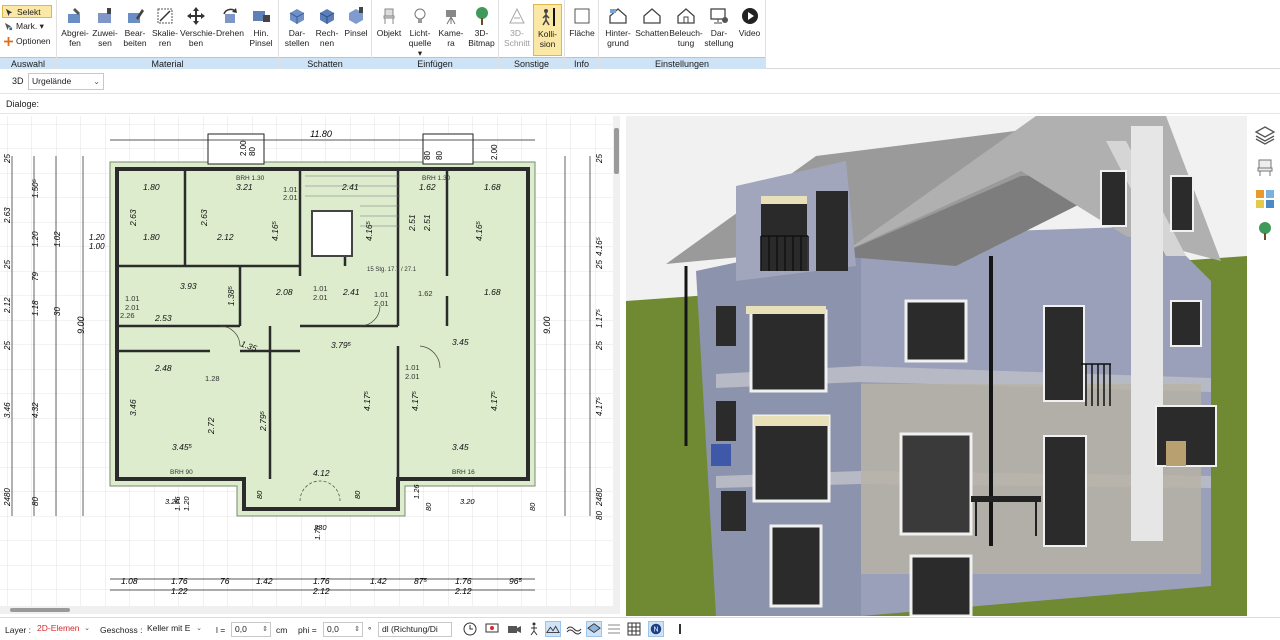 The width and height of the screenshot is (1280, 640). I want to click on dim-left: 1.20, so click(35, 239).